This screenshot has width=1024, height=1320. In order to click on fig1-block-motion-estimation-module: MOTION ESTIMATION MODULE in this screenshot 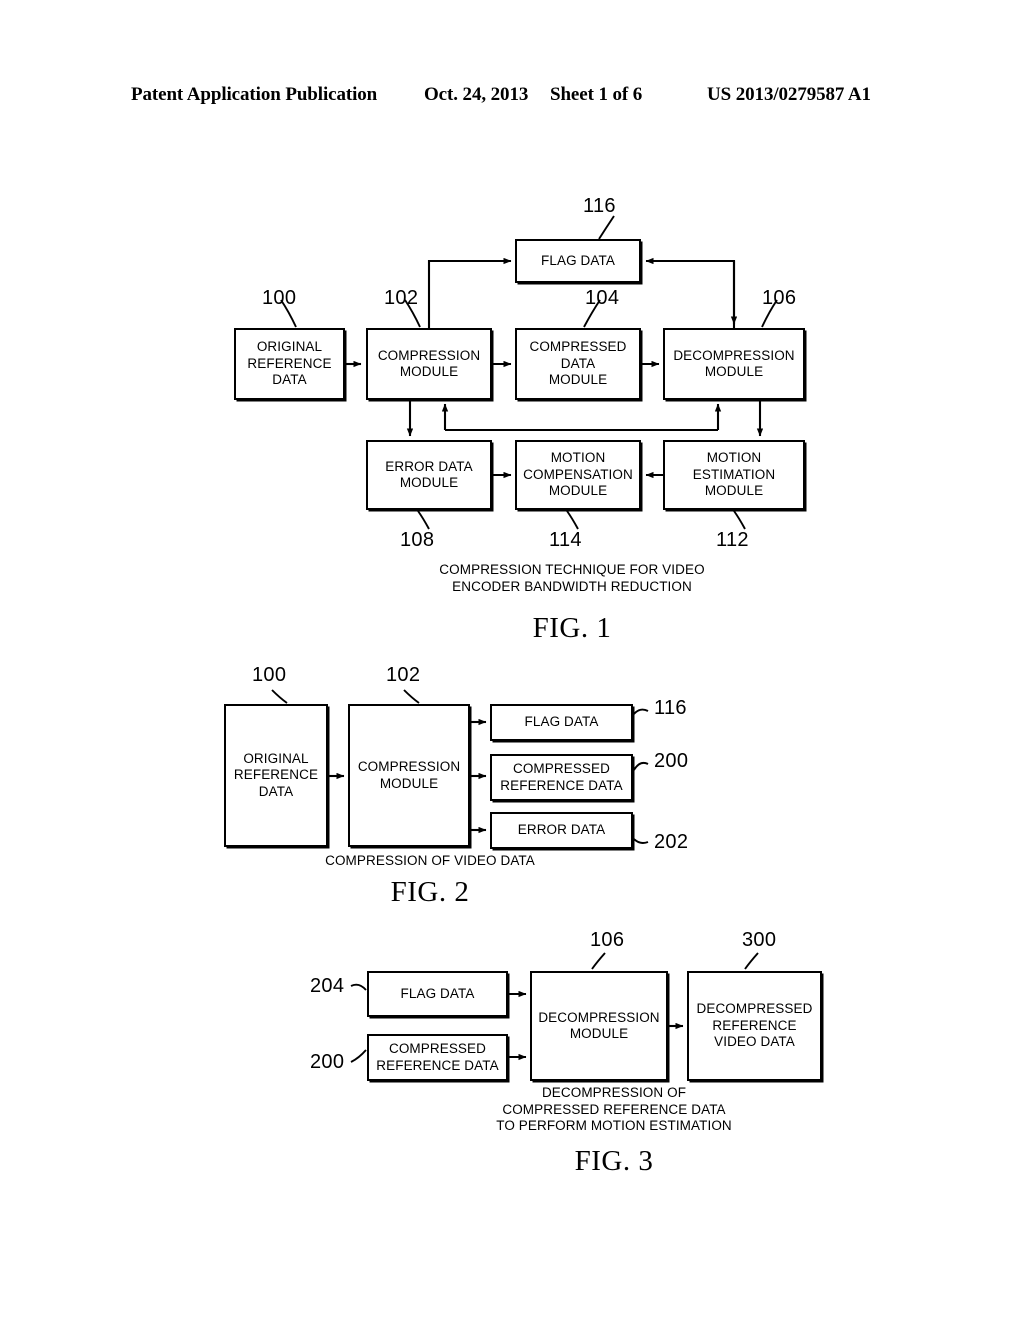, I will do `click(734, 475)`.